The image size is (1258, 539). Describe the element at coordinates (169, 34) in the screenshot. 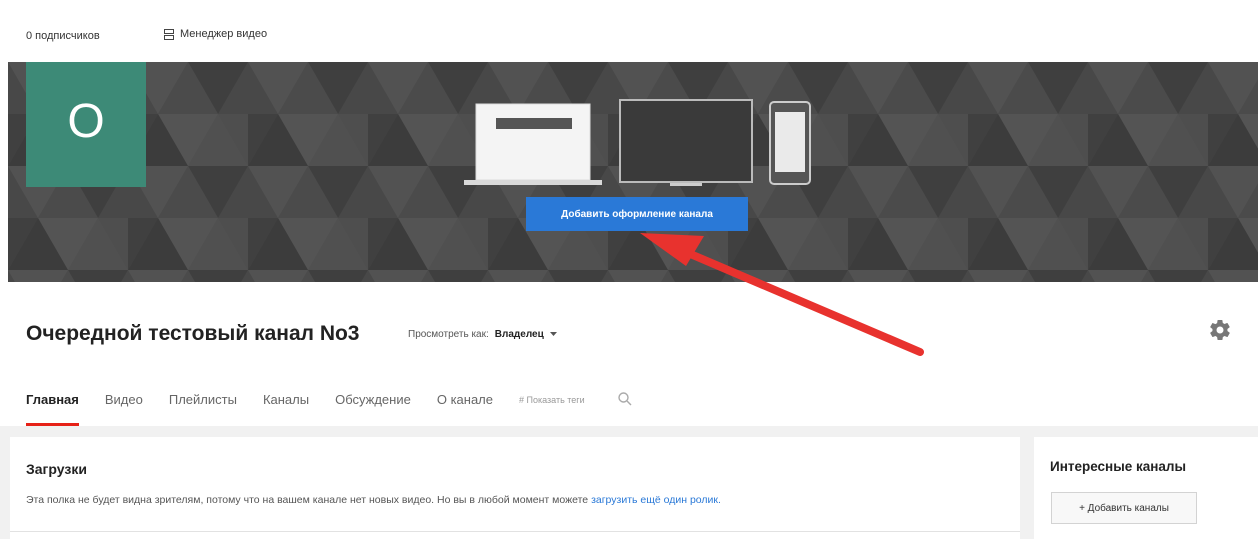

I see `grid-icon` at that location.